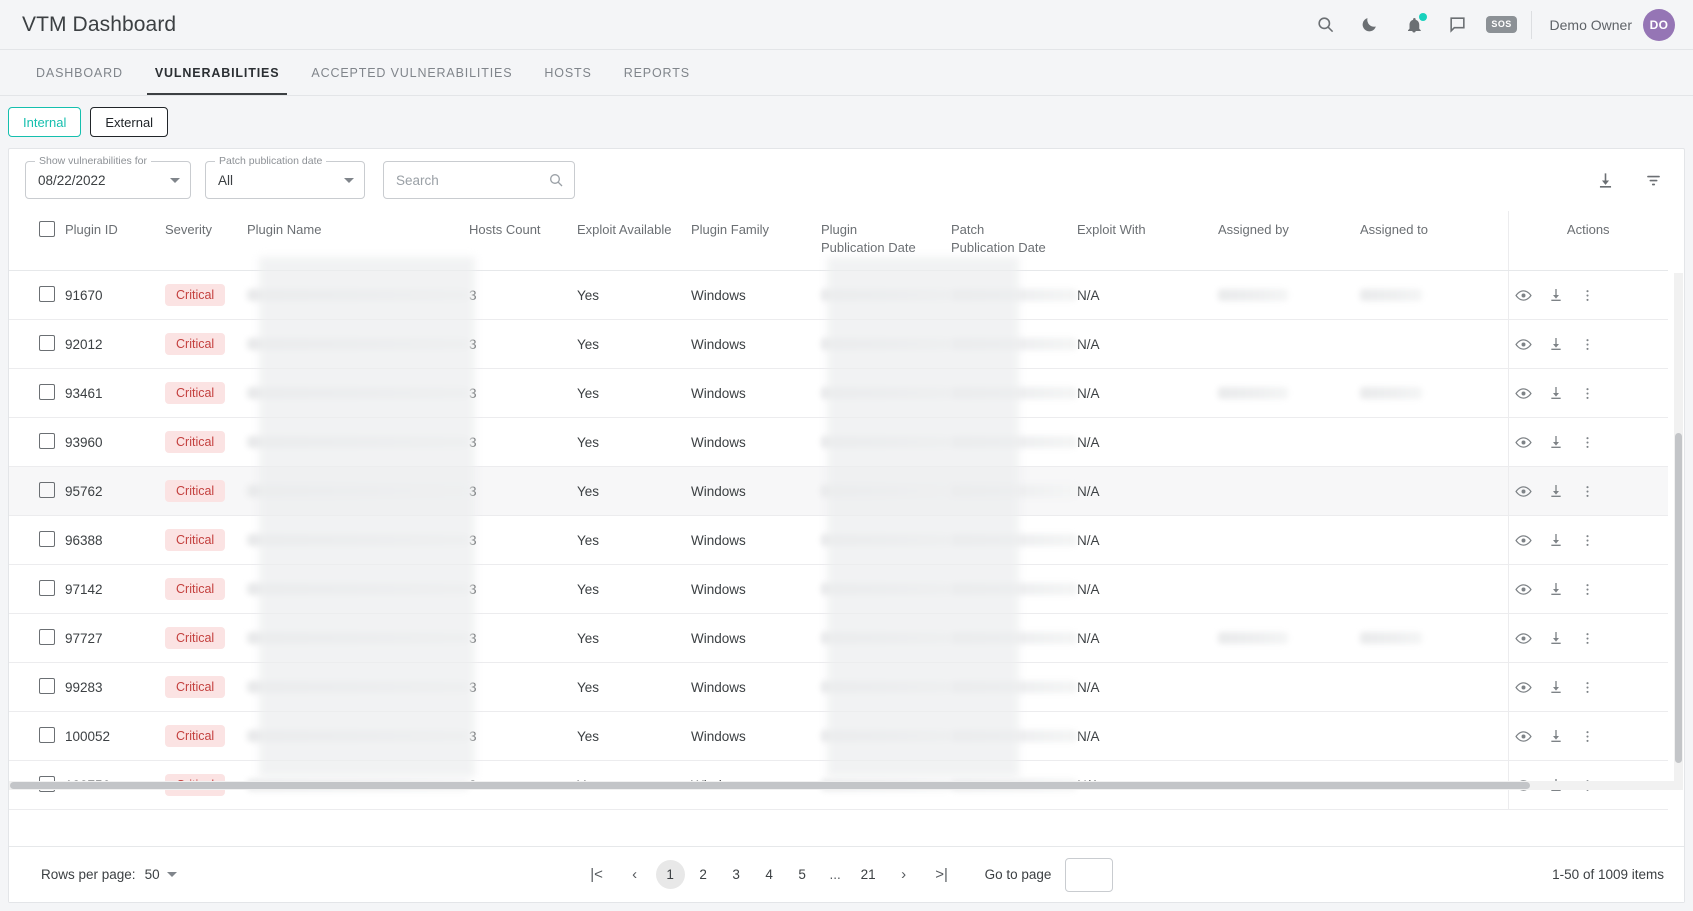 This screenshot has width=1693, height=911. I want to click on user-menu: Demo Owner DO, so click(1612, 24).